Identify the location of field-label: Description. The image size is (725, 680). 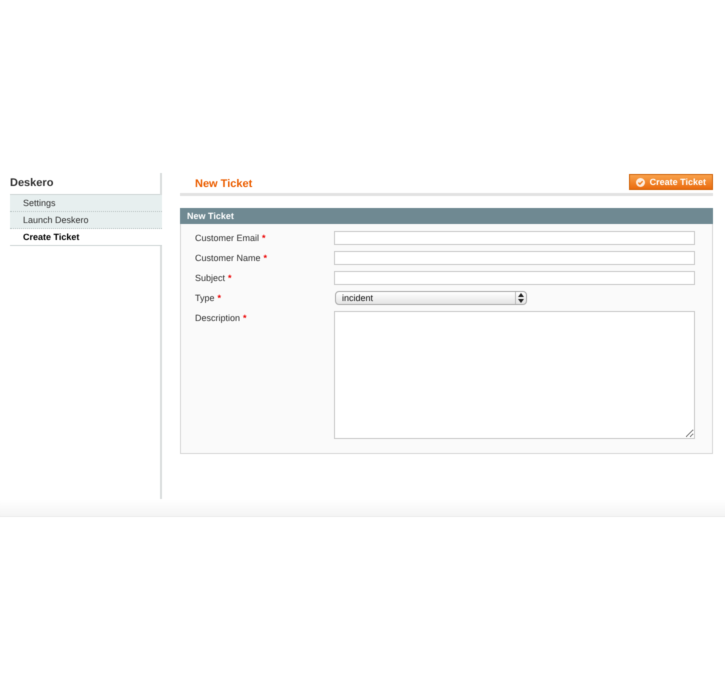
(217, 318).